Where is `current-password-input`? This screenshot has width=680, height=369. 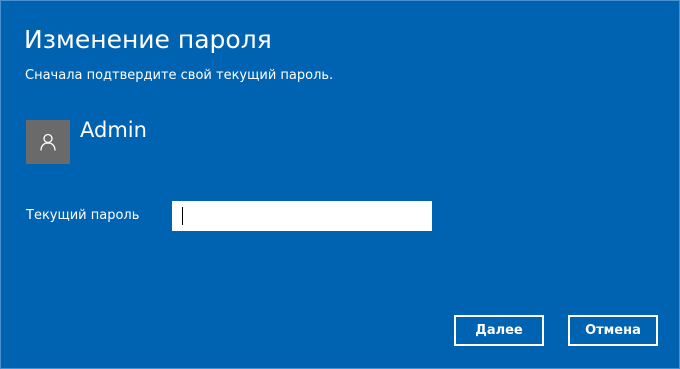
current-password-input is located at coordinates (302, 216).